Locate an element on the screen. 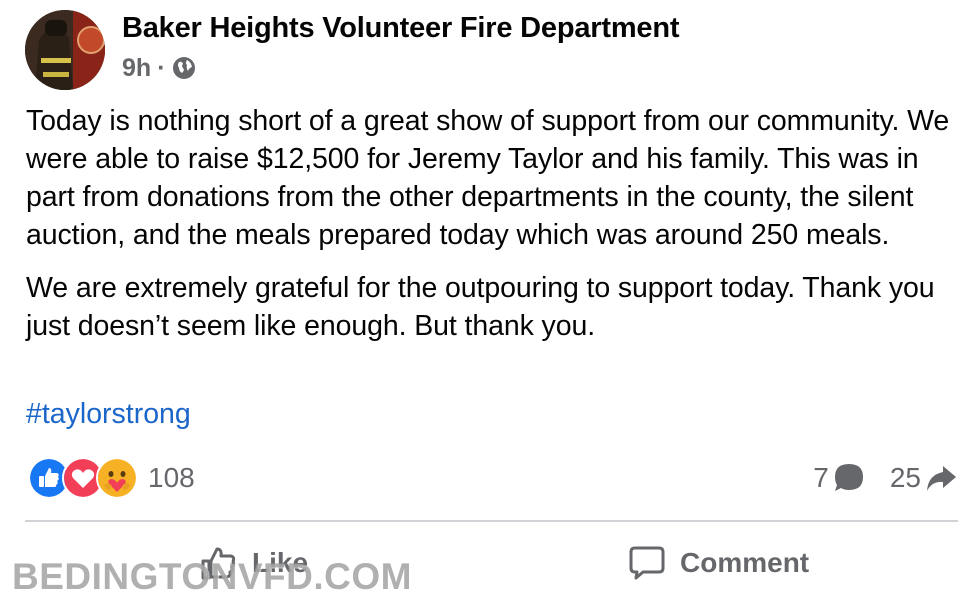 The image size is (958, 601). page-avatar is located at coordinates (65, 50).